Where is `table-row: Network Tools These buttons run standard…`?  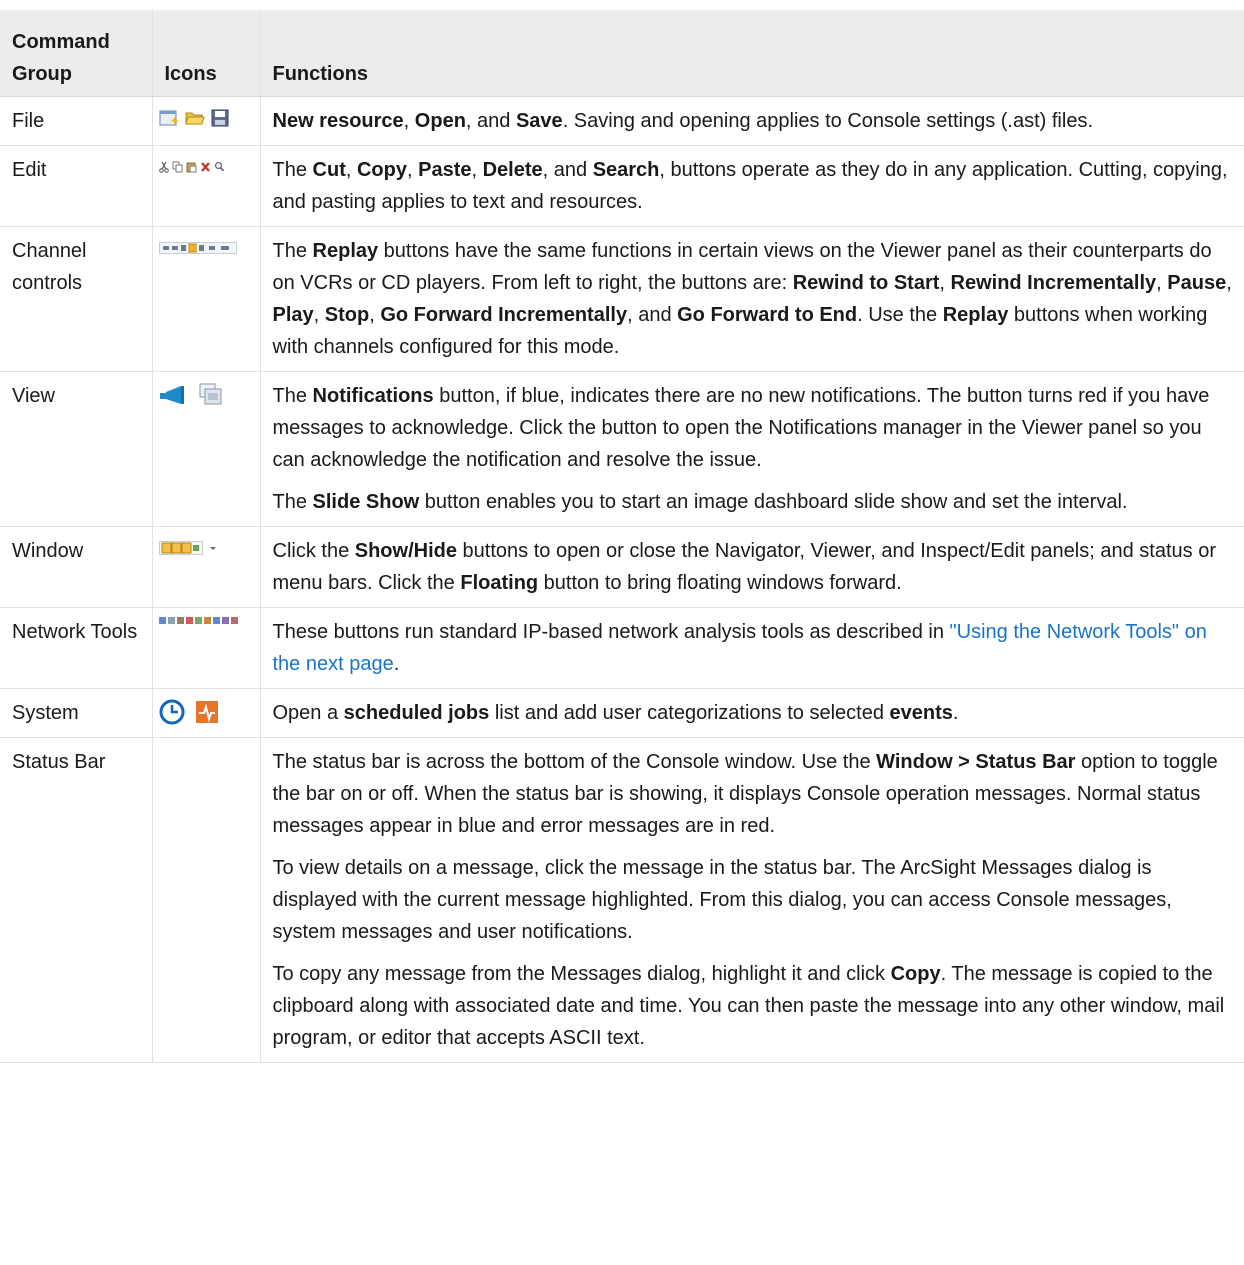 table-row: Network Tools These buttons run standard… is located at coordinates (622, 648).